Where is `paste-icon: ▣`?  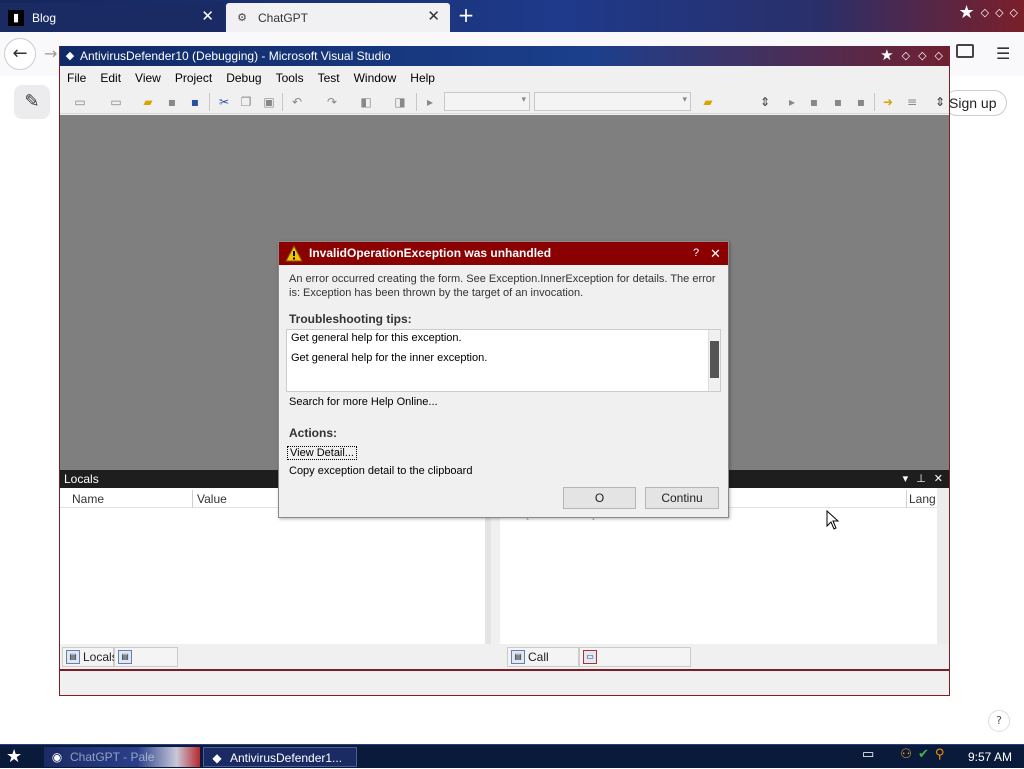 paste-icon: ▣ is located at coordinates (269, 102).